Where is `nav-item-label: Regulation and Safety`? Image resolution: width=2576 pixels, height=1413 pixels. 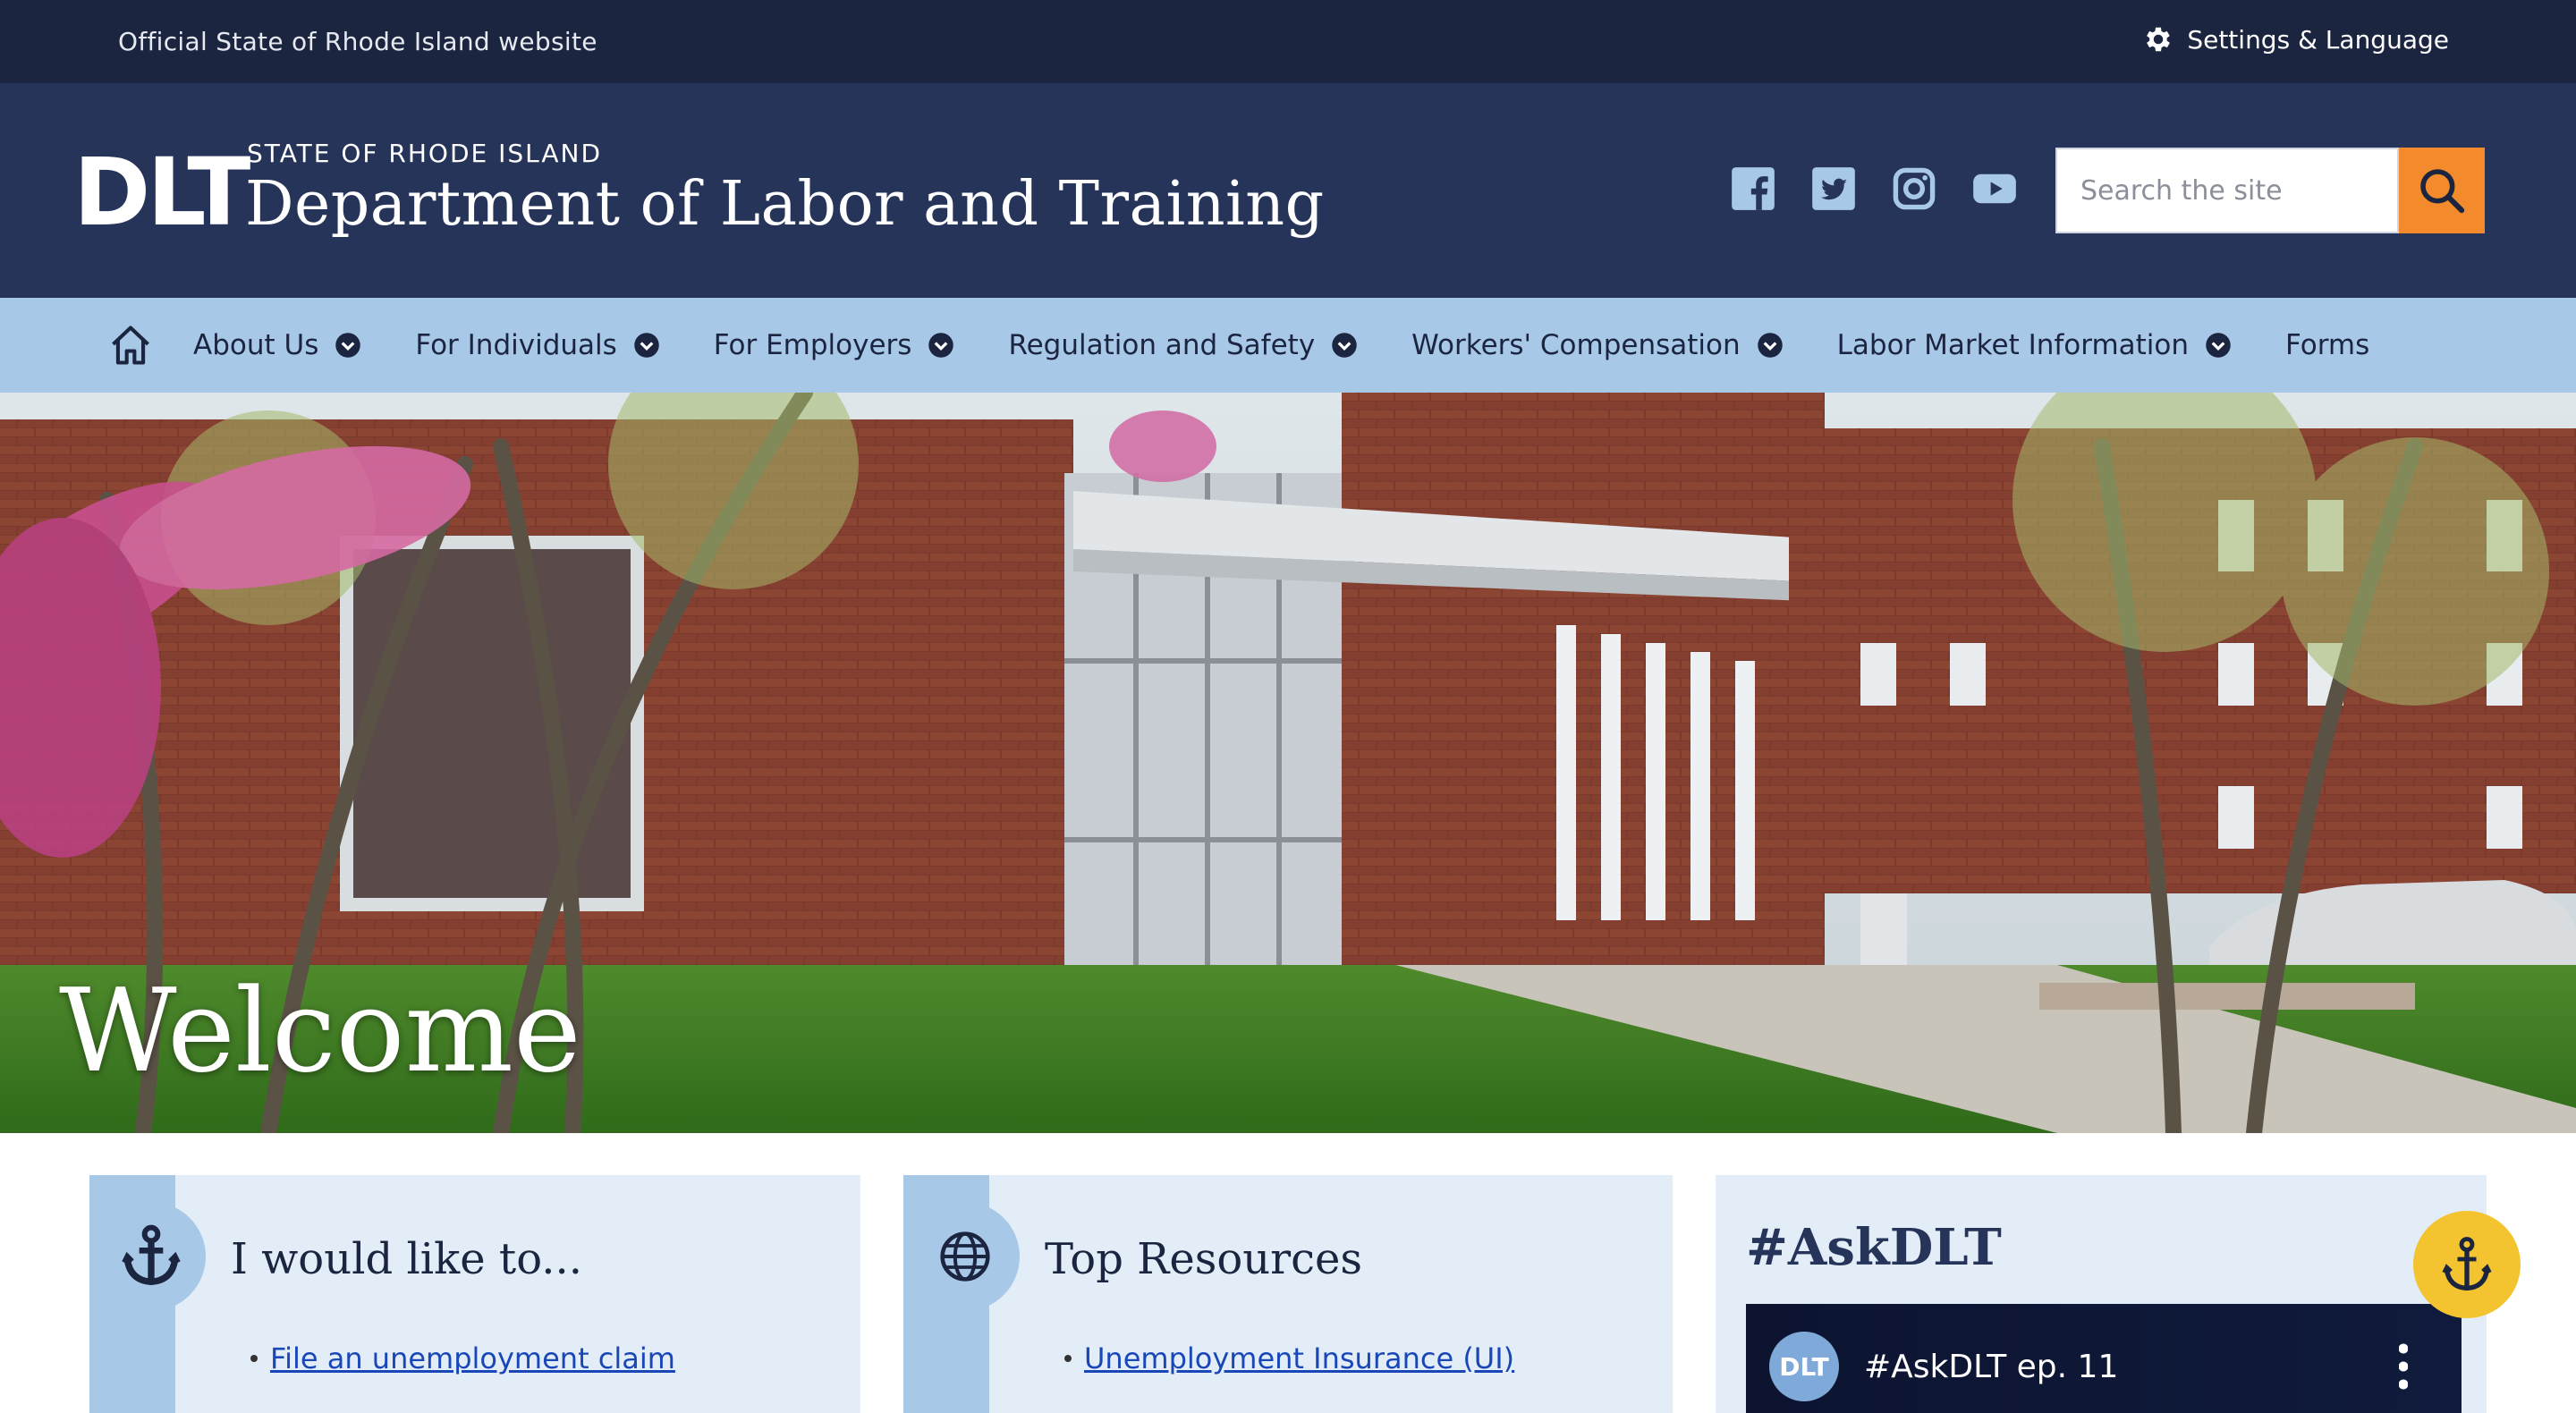 nav-item-label: Regulation and Safety is located at coordinates (1162, 345).